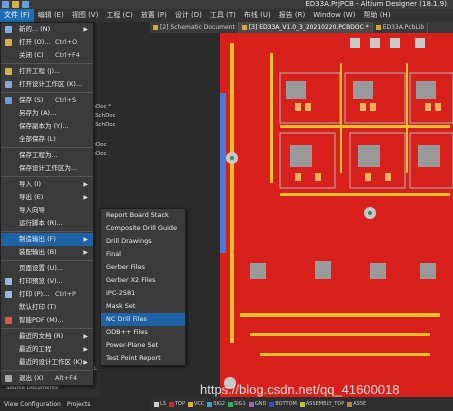 Image resolution: width=453 pixels, height=411 pixels. I want to click on tab-label: [3] ED33A_V1.0_3_20210220.PCBDOC *, so click(308, 27).